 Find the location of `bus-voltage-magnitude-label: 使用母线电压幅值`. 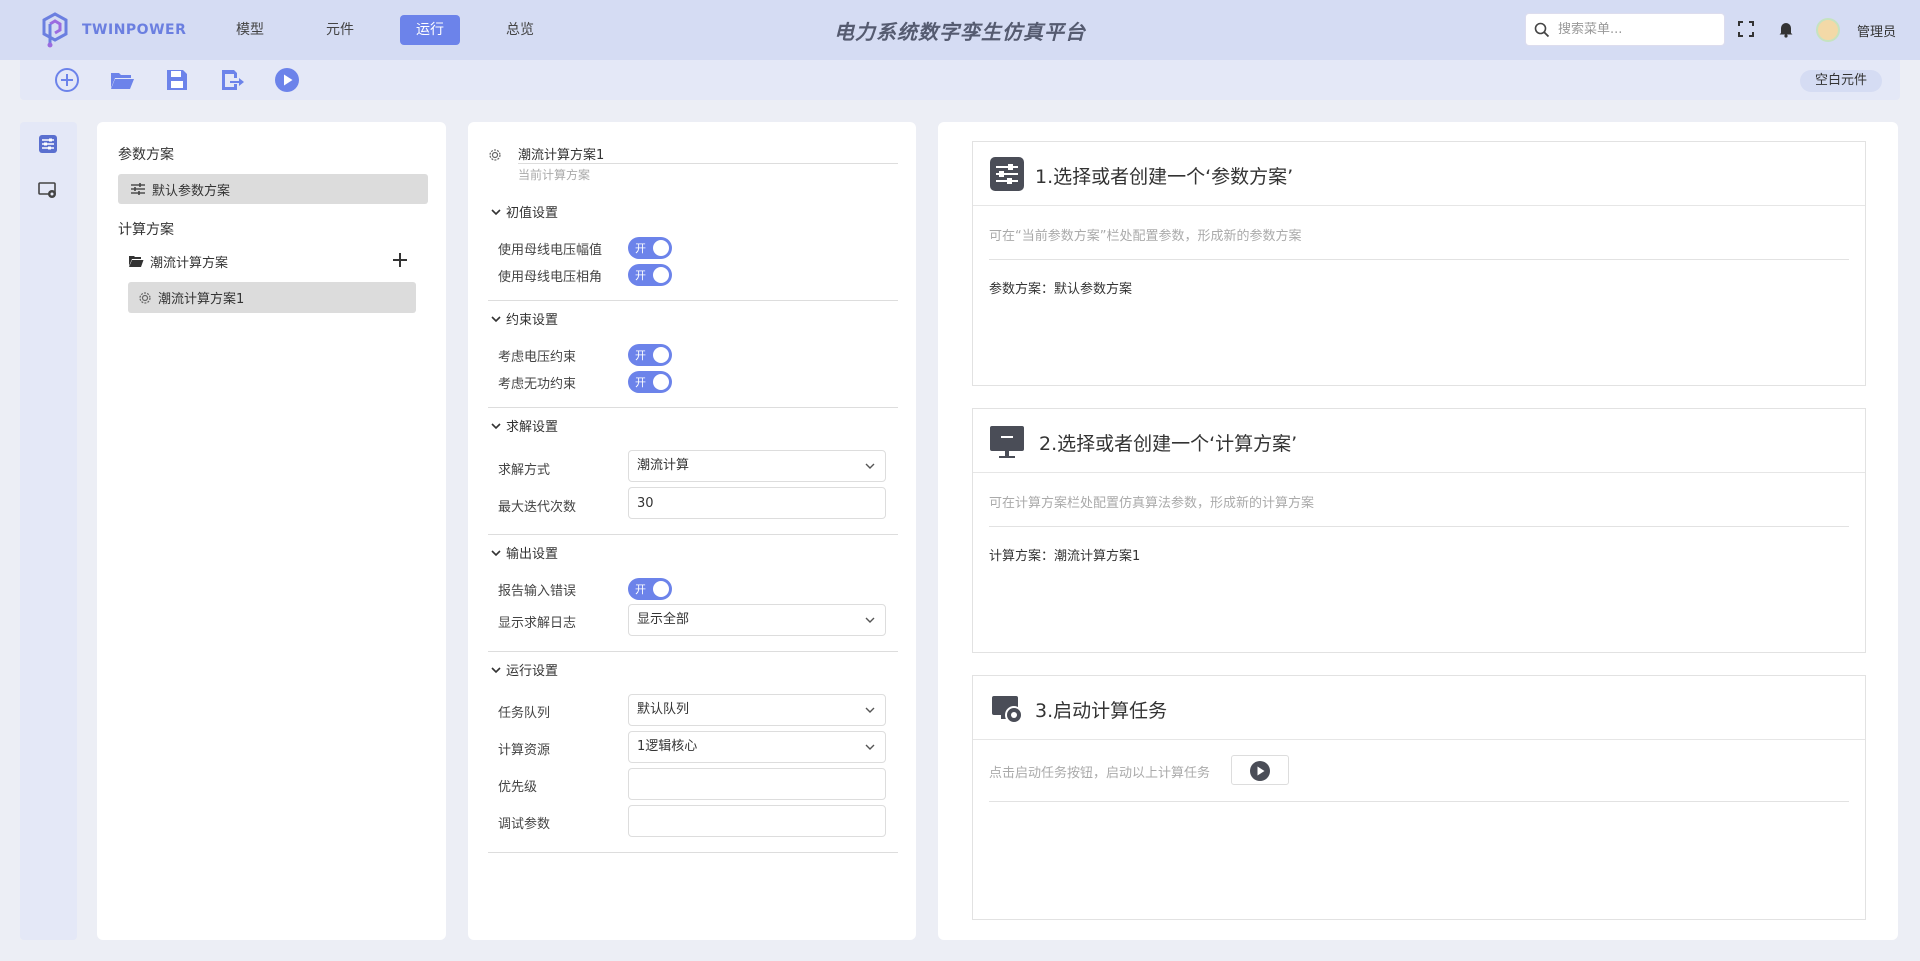

bus-voltage-magnitude-label: 使用母线电压幅值 is located at coordinates (550, 250).